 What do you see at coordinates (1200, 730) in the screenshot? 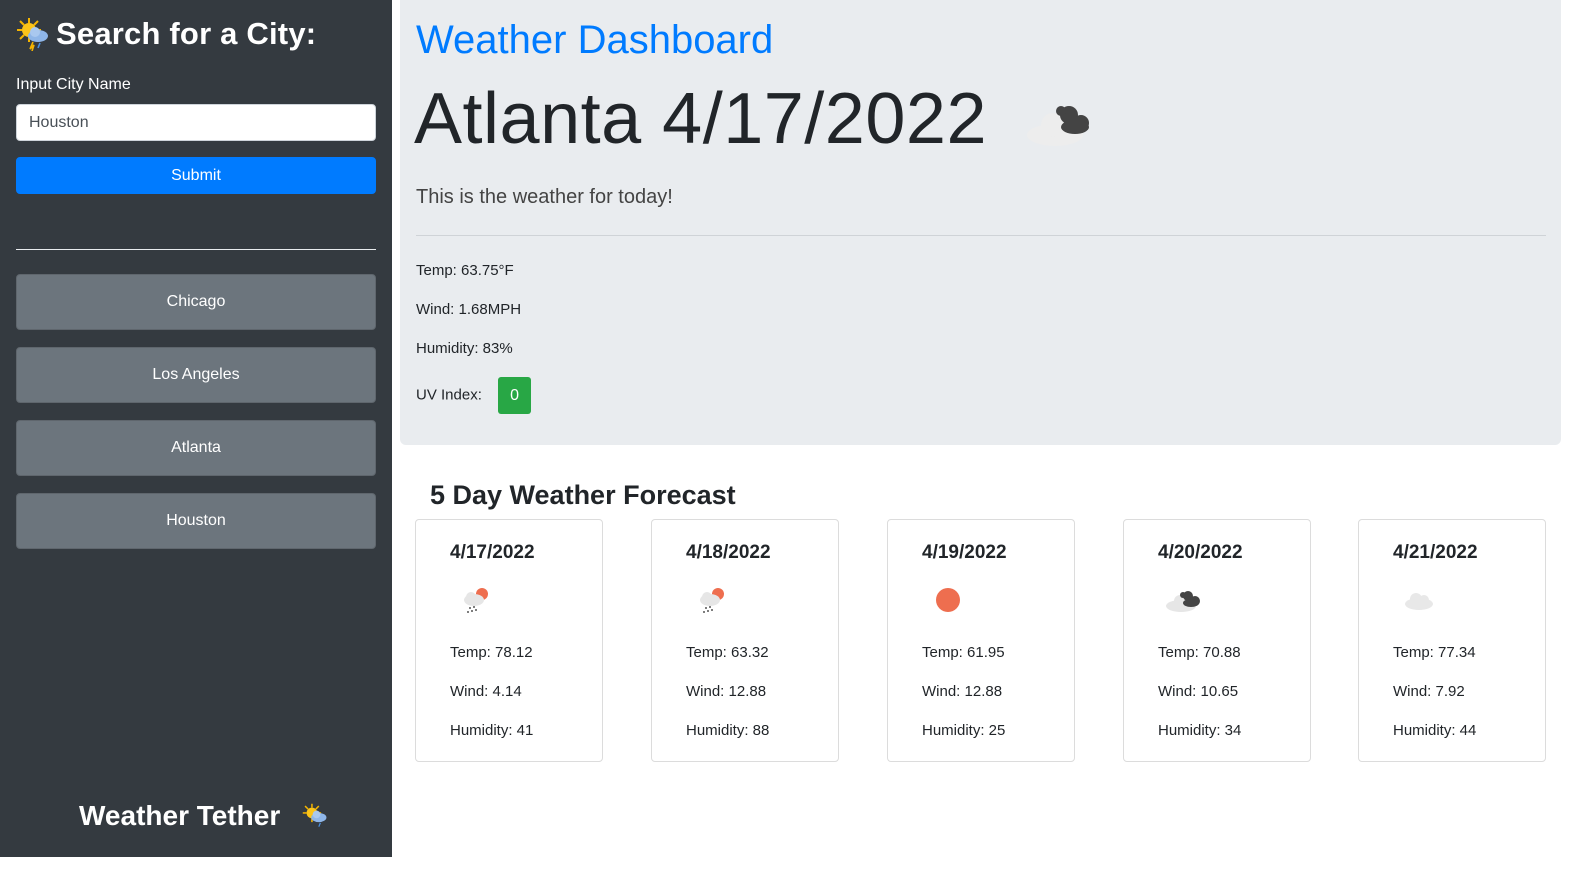
I see `forecast-humidity: Humidity: 34` at bounding box center [1200, 730].